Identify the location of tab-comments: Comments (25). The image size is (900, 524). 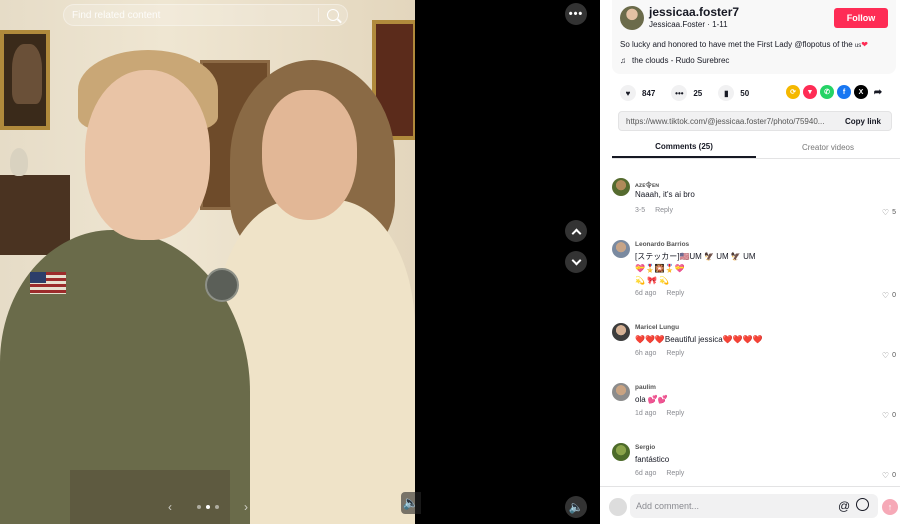
(684, 147).